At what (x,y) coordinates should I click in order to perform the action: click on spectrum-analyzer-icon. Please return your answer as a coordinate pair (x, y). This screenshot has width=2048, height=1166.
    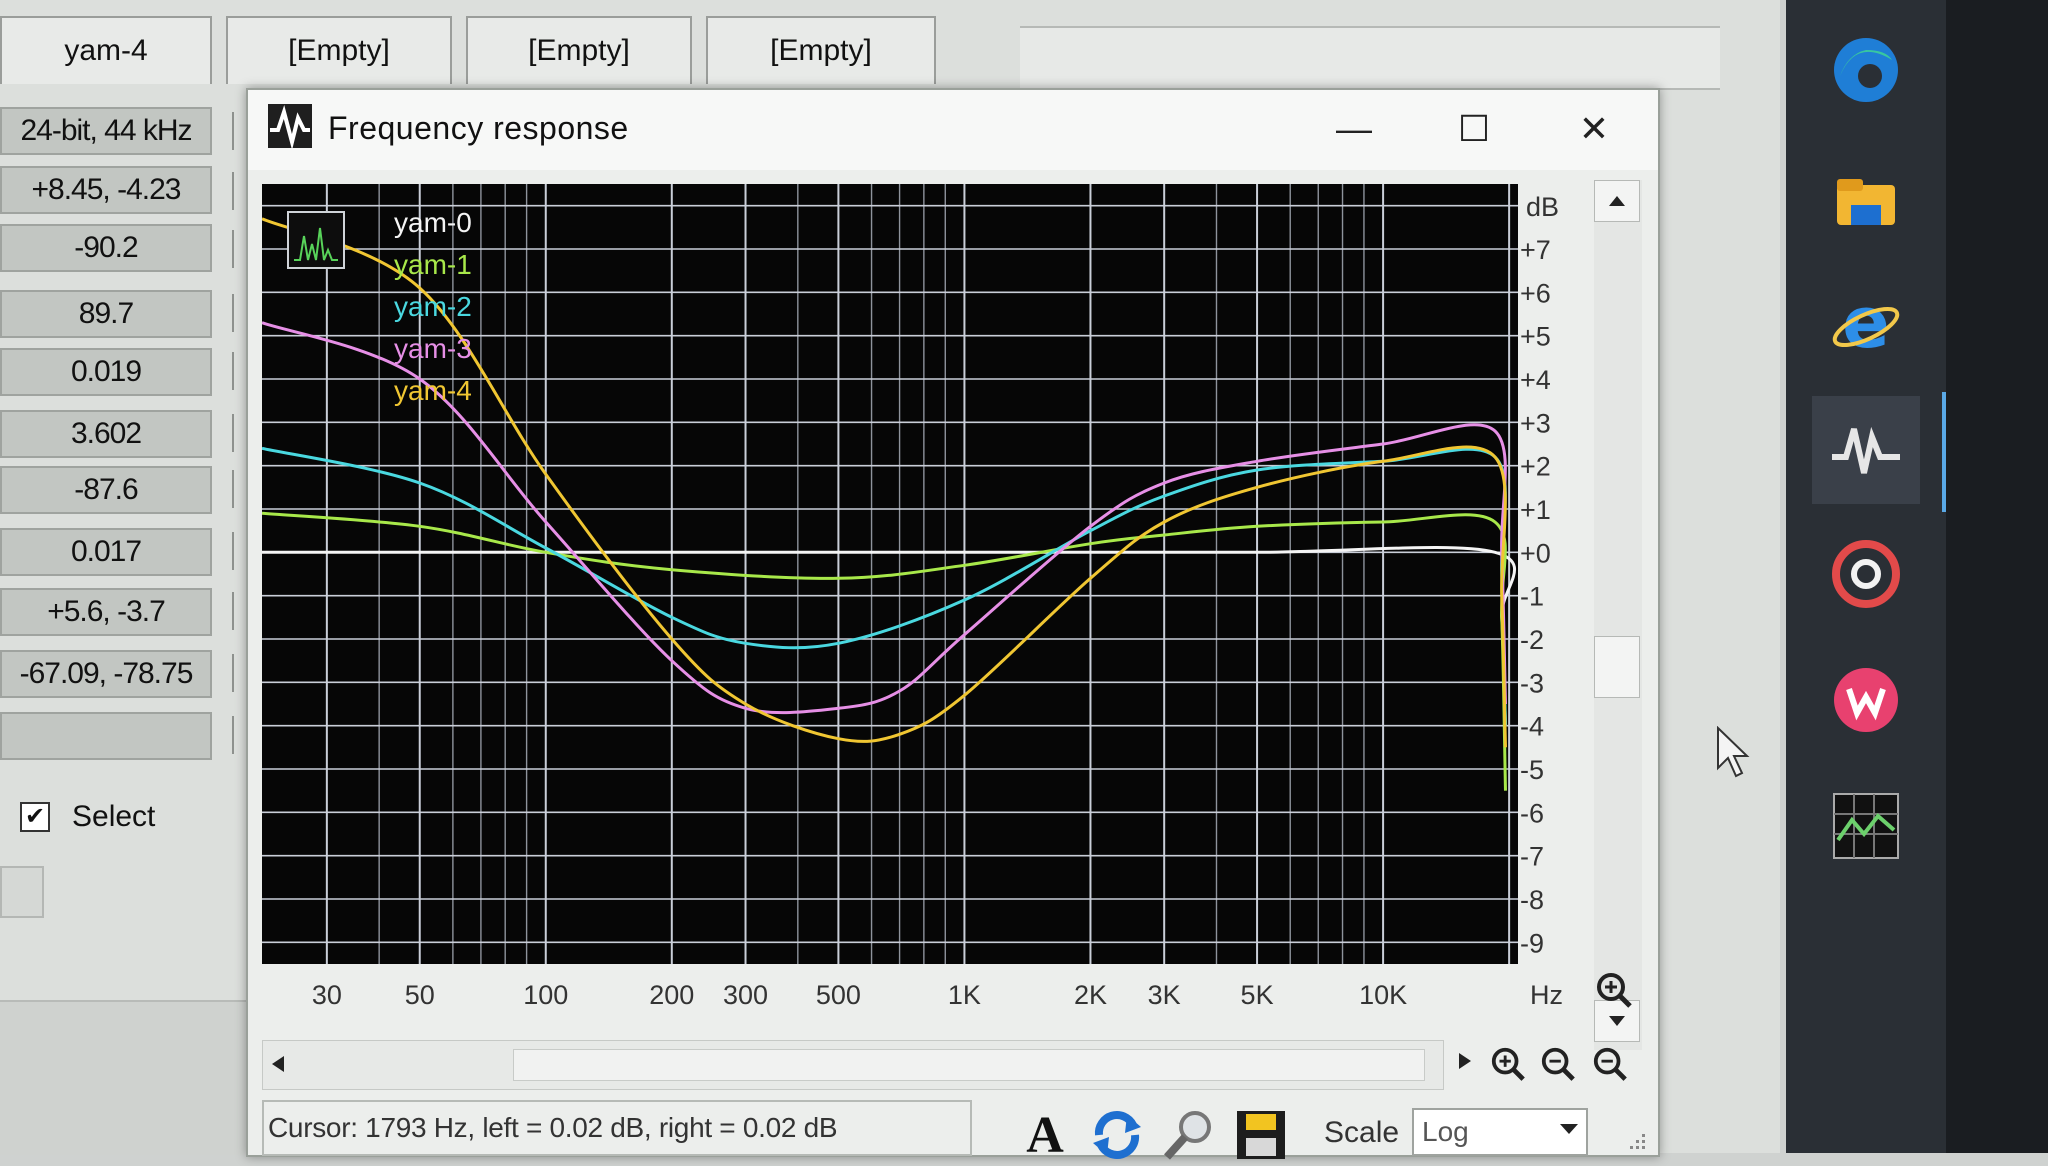
    Looking at the image, I should click on (1866, 826).